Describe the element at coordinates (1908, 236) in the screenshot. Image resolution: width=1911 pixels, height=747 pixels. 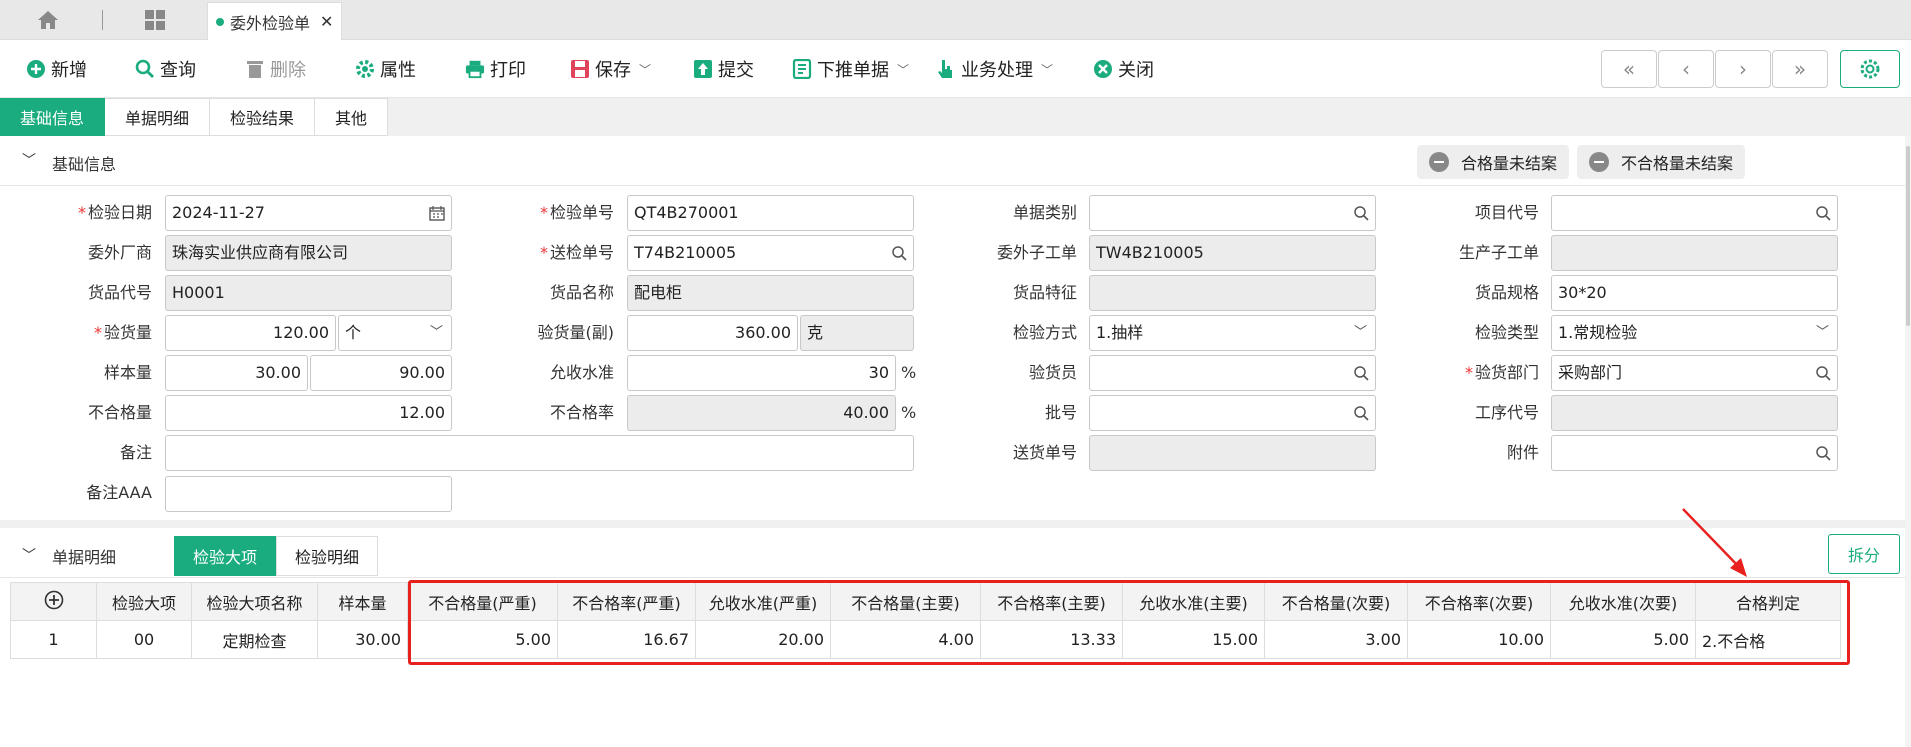
I see `scrollbar-thumb` at that location.